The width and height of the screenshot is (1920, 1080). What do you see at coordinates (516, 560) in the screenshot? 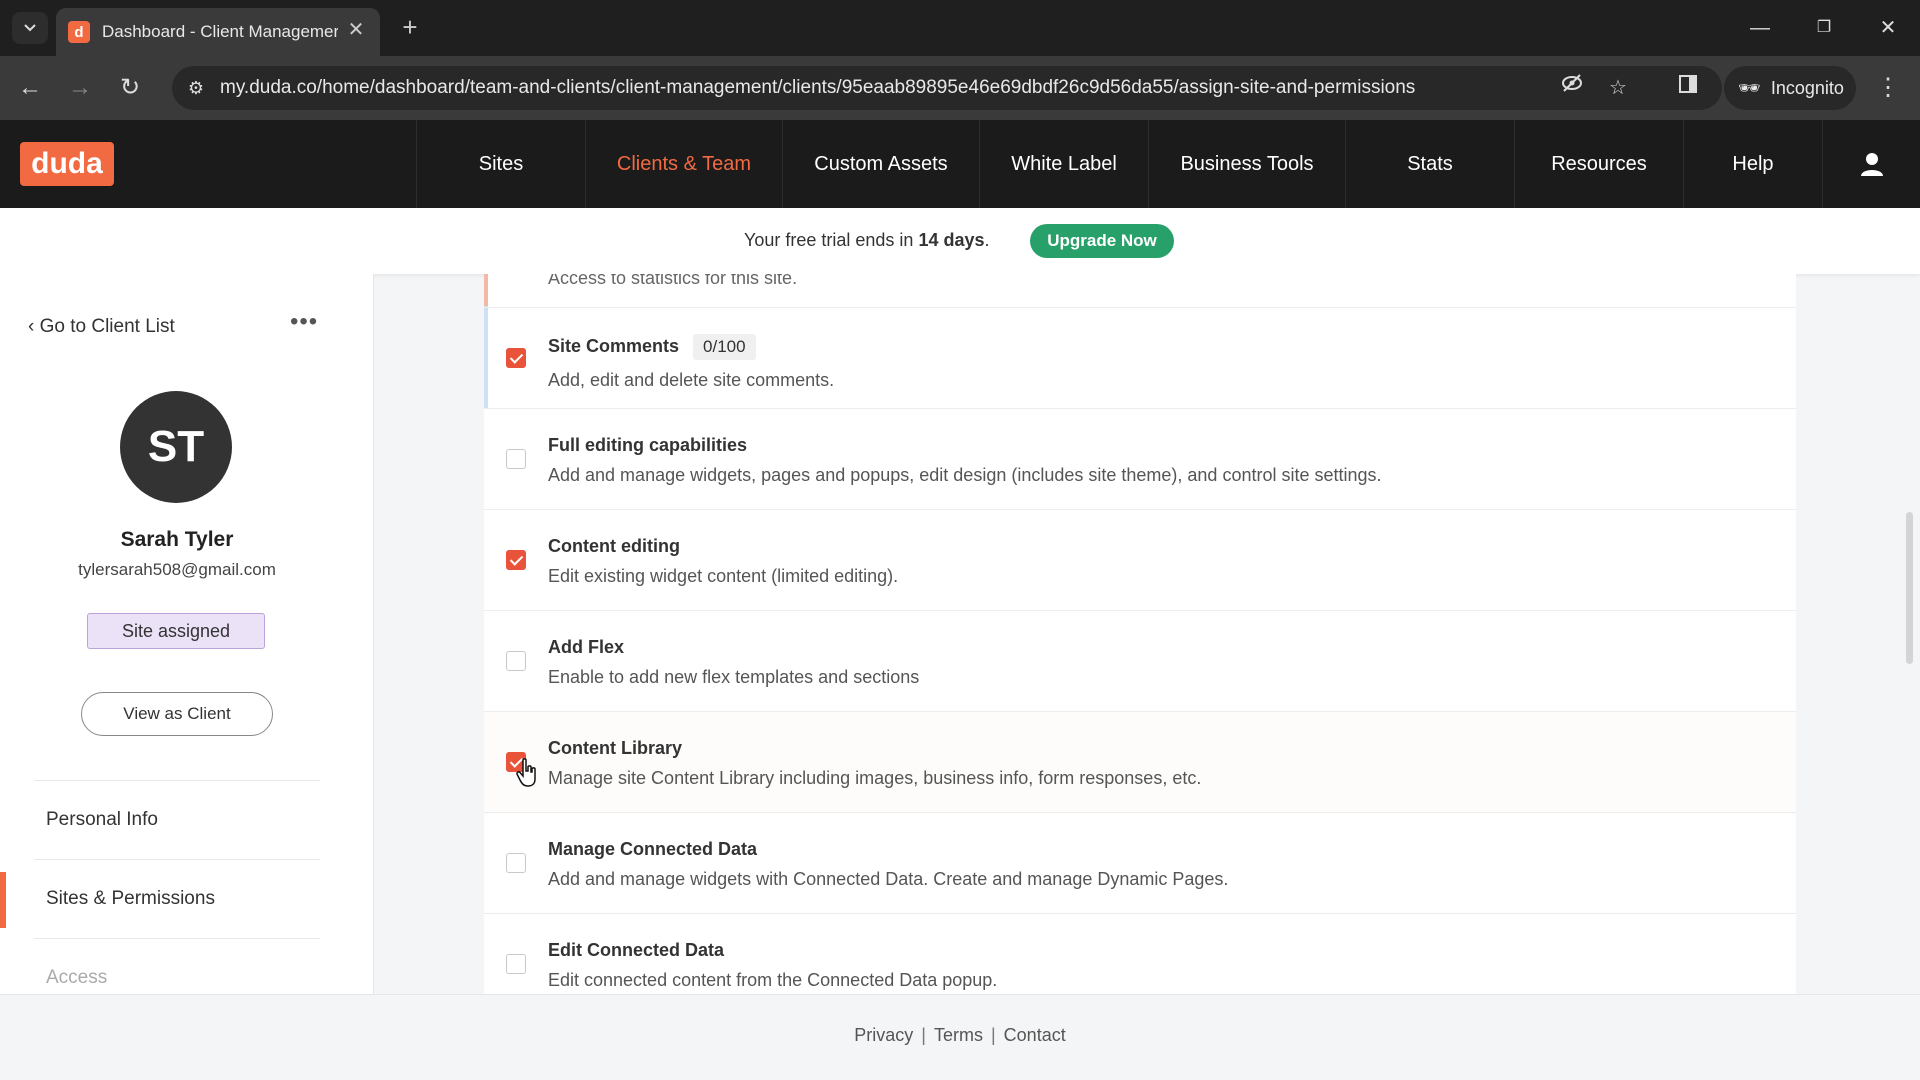
I see `content-editing-checkbox` at bounding box center [516, 560].